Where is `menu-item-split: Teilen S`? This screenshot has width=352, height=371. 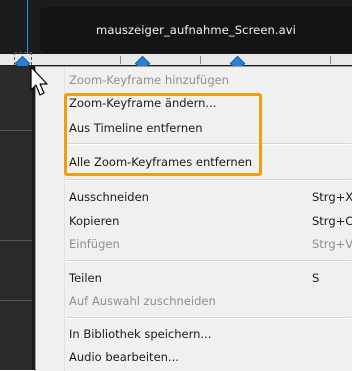 menu-item-split: Teilen S is located at coordinates (194, 278).